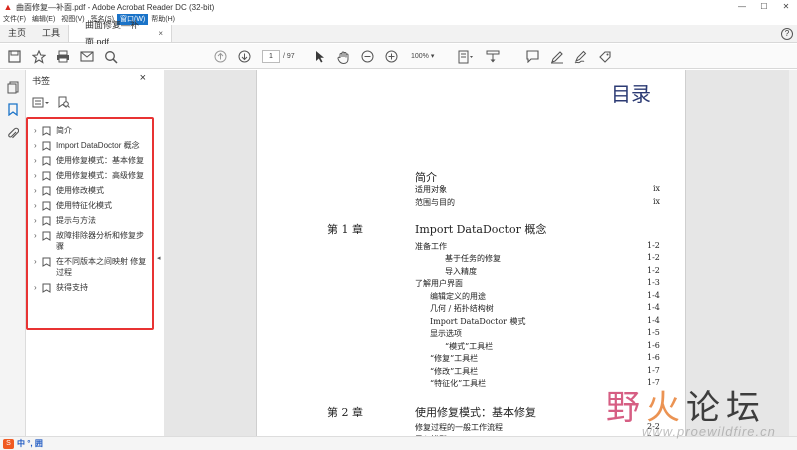 The height and width of the screenshot is (450, 797). What do you see at coordinates (39, 56) in the screenshot?
I see `star-icon` at bounding box center [39, 56].